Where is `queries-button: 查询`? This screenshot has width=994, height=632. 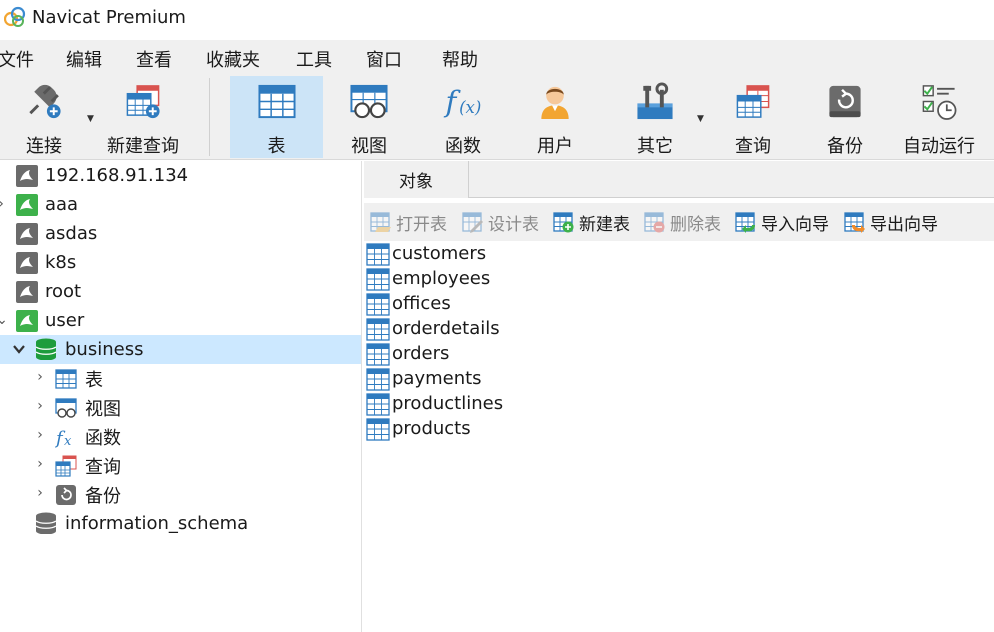
queries-button: 查询 is located at coordinates (753, 117).